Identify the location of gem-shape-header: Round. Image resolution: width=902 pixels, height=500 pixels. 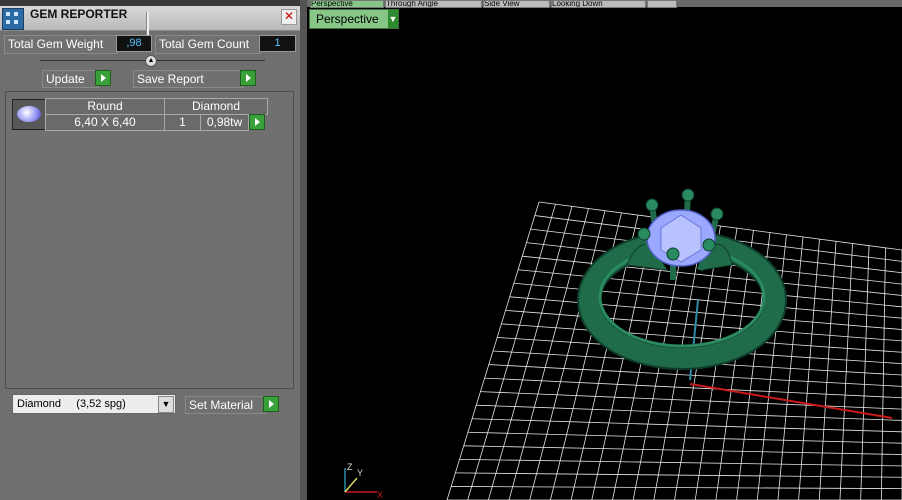
(105, 106).